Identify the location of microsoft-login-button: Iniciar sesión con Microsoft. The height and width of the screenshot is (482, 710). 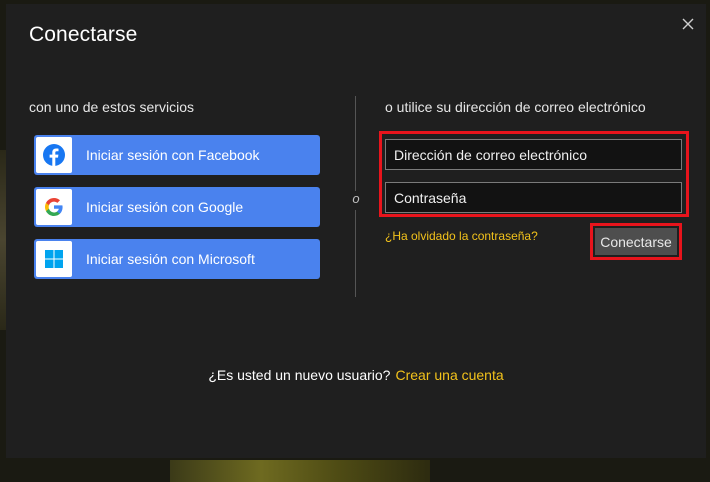
(177, 259).